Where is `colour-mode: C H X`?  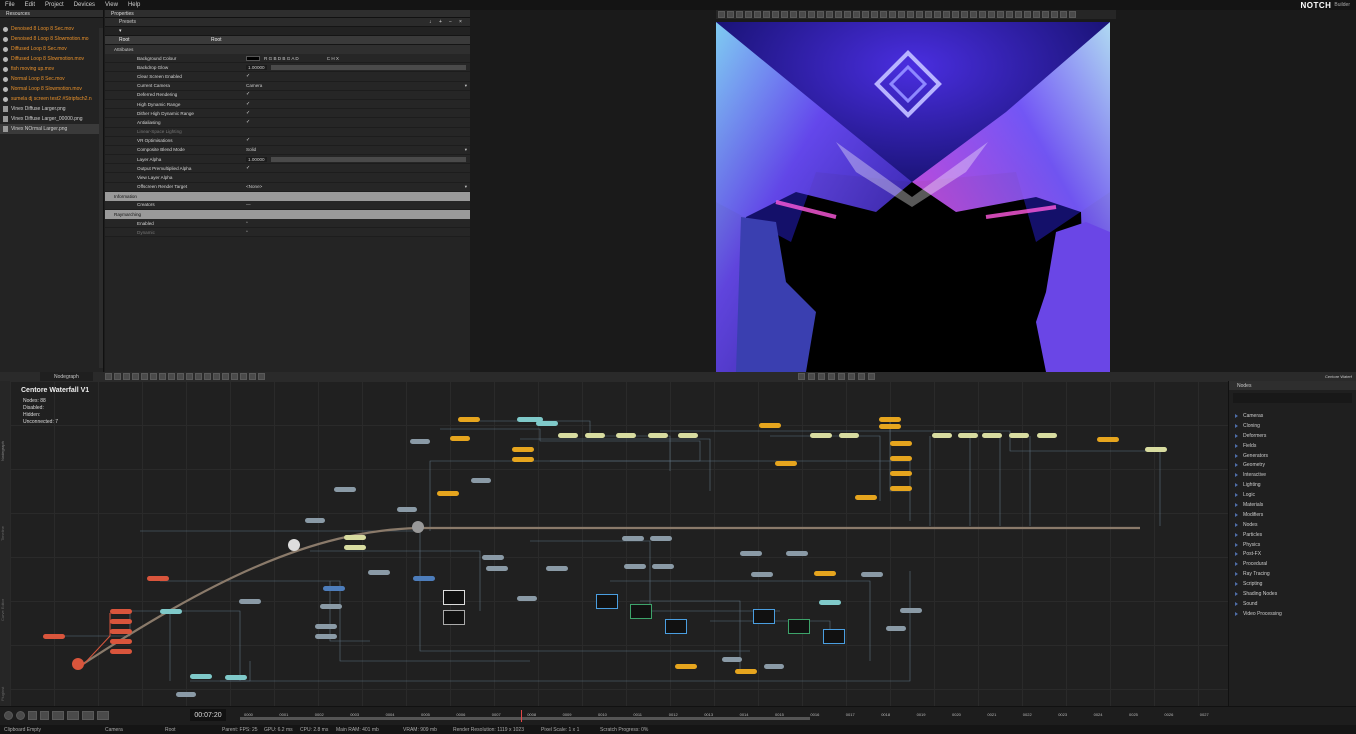 colour-mode: C H X is located at coordinates (333, 58).